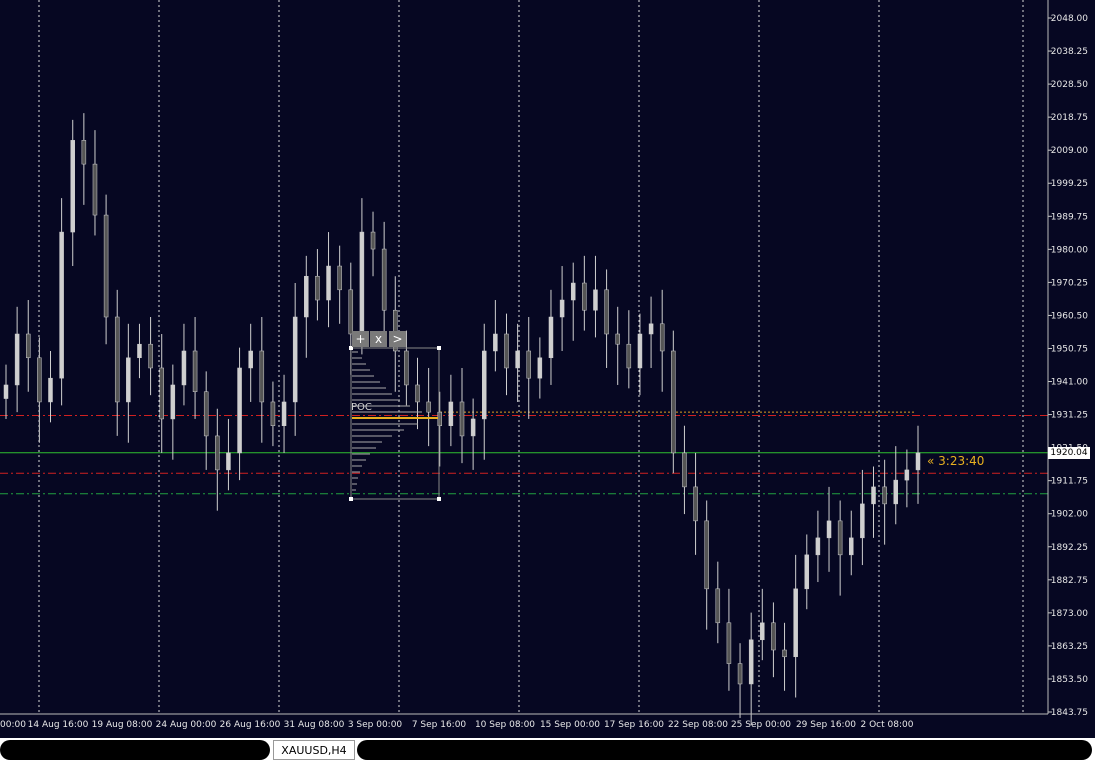 The width and height of the screenshot is (1095, 762). What do you see at coordinates (1069, 548) in the screenshot?
I see `price-axis-label: 1892.25` at bounding box center [1069, 548].